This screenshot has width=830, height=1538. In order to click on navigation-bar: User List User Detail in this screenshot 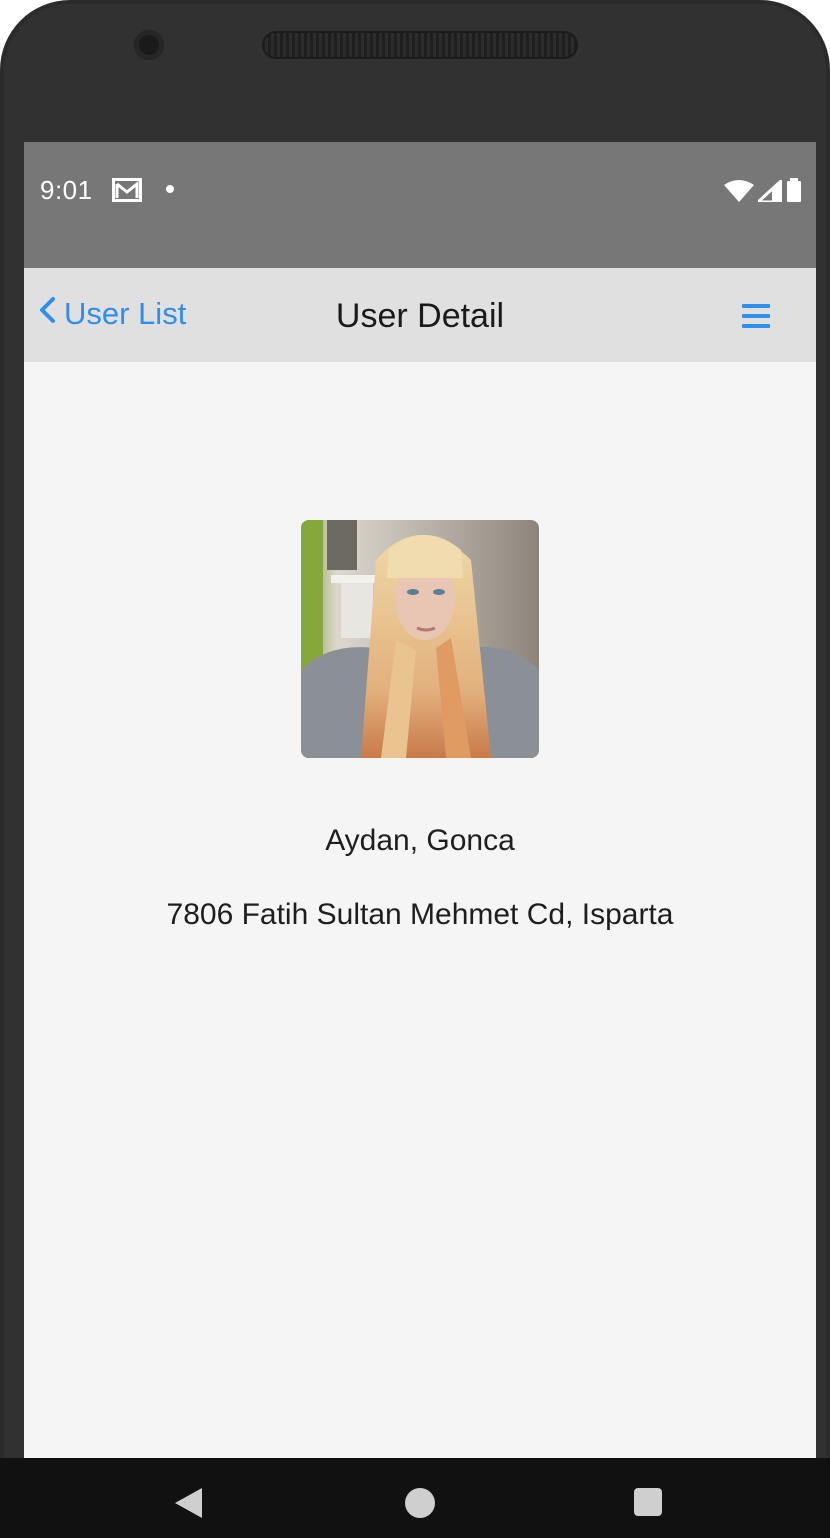, I will do `click(420, 315)`.